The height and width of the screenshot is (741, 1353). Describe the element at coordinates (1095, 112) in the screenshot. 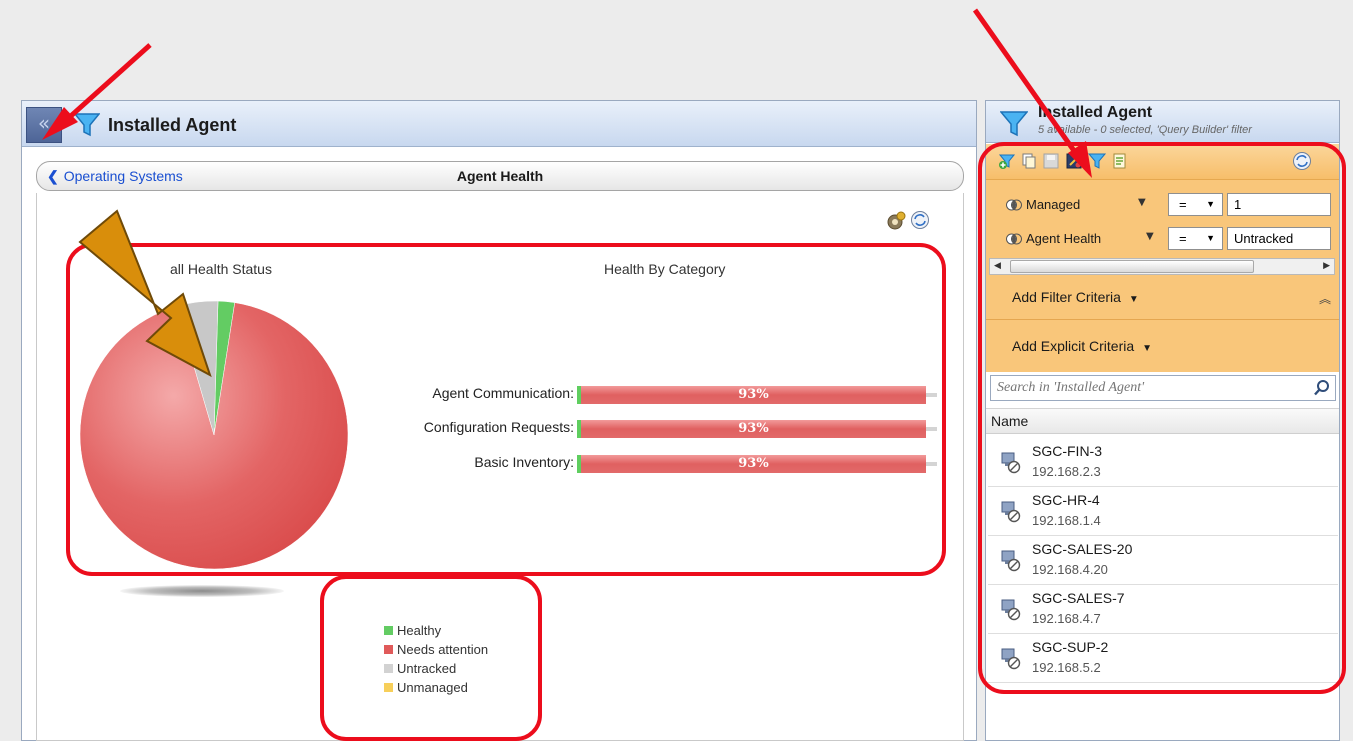

I see `list-title: Installed Agent` at that location.